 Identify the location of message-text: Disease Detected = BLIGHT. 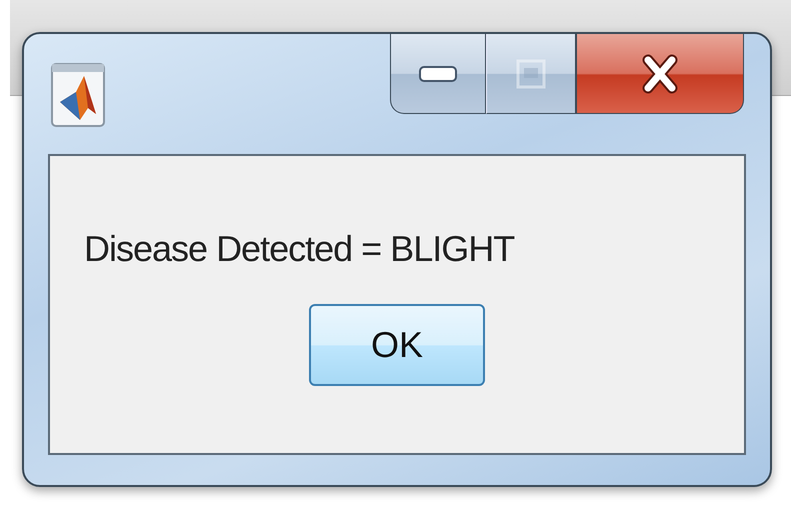
(299, 249).